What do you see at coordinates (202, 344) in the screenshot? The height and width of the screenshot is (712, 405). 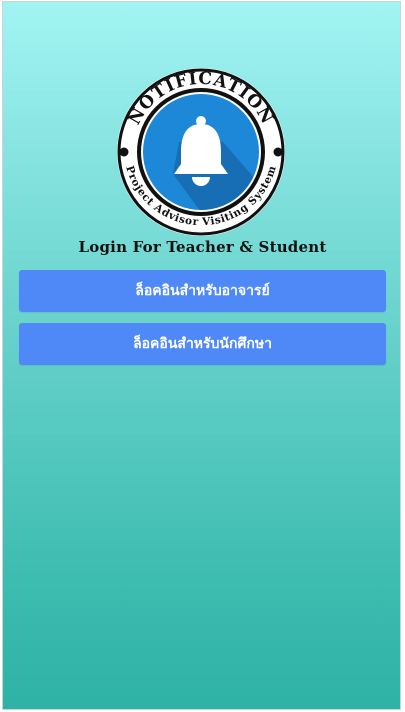 I see `student-login-button: ล็อคอินสำหรับนักศึกษา` at bounding box center [202, 344].